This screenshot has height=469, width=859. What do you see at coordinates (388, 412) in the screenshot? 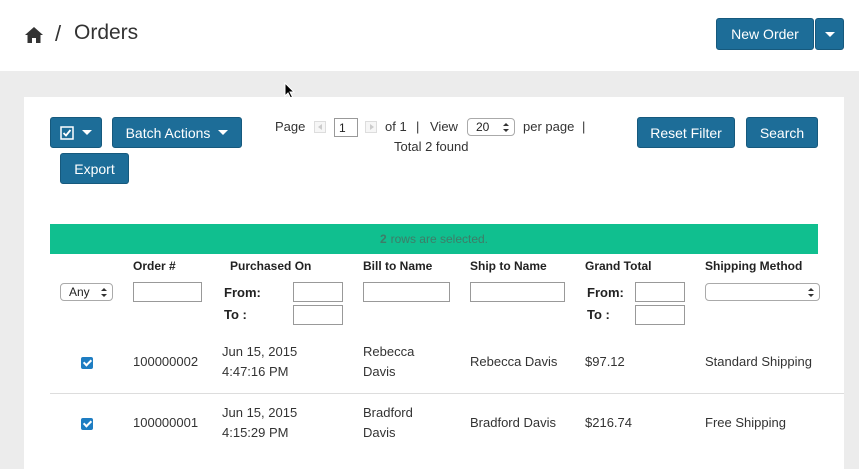
I see `bill-to-first-name-cell: Bradford` at bounding box center [388, 412].